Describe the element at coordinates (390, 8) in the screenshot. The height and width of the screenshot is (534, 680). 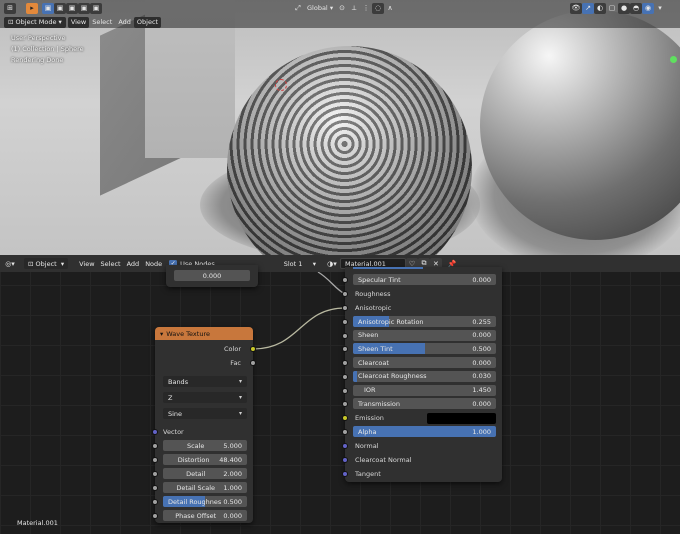
I see `proportional-falloff-icon: ∧` at that location.